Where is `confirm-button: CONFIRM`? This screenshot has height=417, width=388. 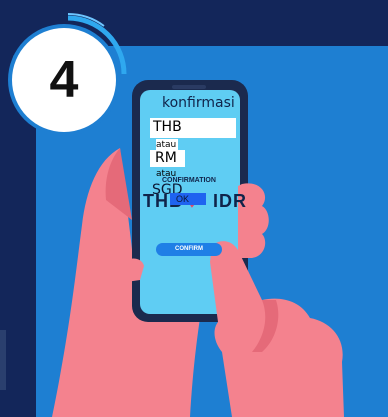
confirm-button: CONFIRM is located at coordinates (189, 249).